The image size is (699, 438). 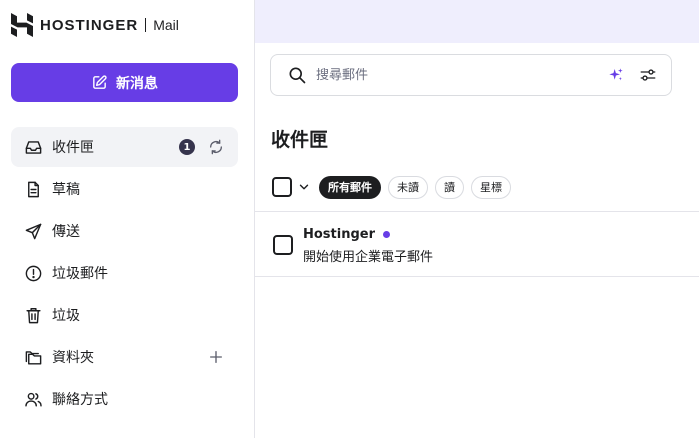 I want to click on ai-sparkle-icon, so click(x=616, y=75).